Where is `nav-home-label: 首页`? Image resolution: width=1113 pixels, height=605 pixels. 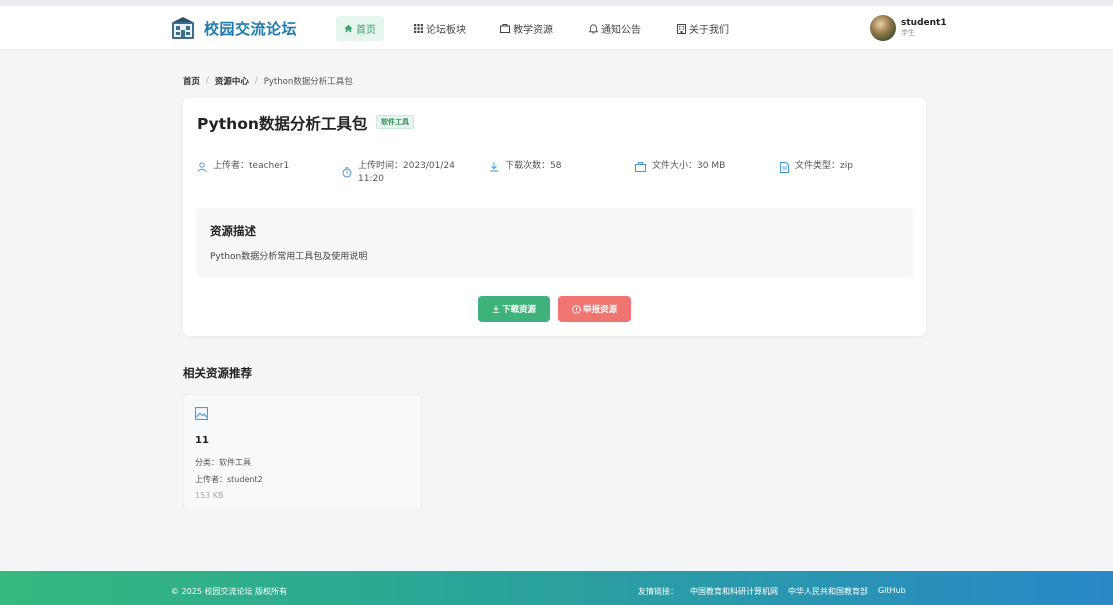 nav-home-label: 首页 is located at coordinates (366, 30).